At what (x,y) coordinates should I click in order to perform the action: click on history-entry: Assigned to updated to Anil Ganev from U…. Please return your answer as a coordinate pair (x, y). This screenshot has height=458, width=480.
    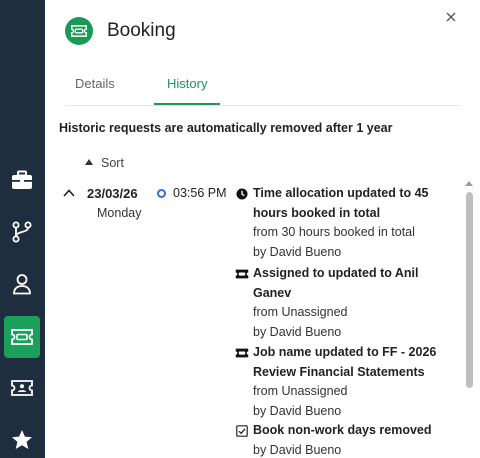
    Looking at the image, I should click on (347, 303).